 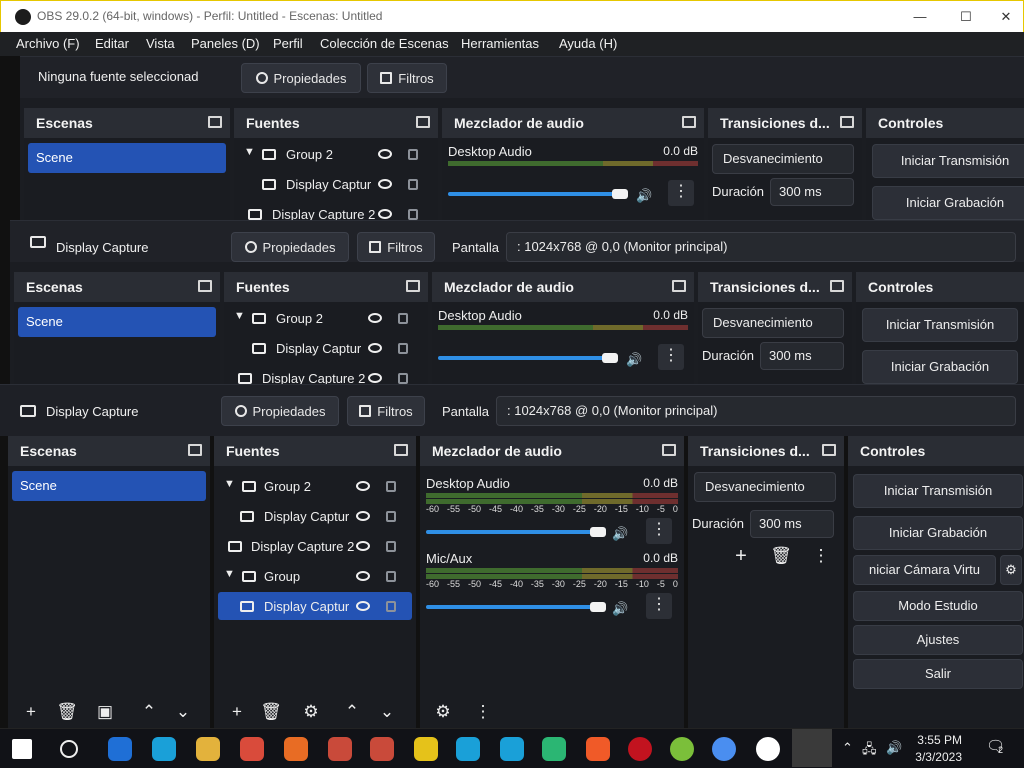 I want to click on menu-coleccion-escenas: Colección de Escenas, so click(x=384, y=43).